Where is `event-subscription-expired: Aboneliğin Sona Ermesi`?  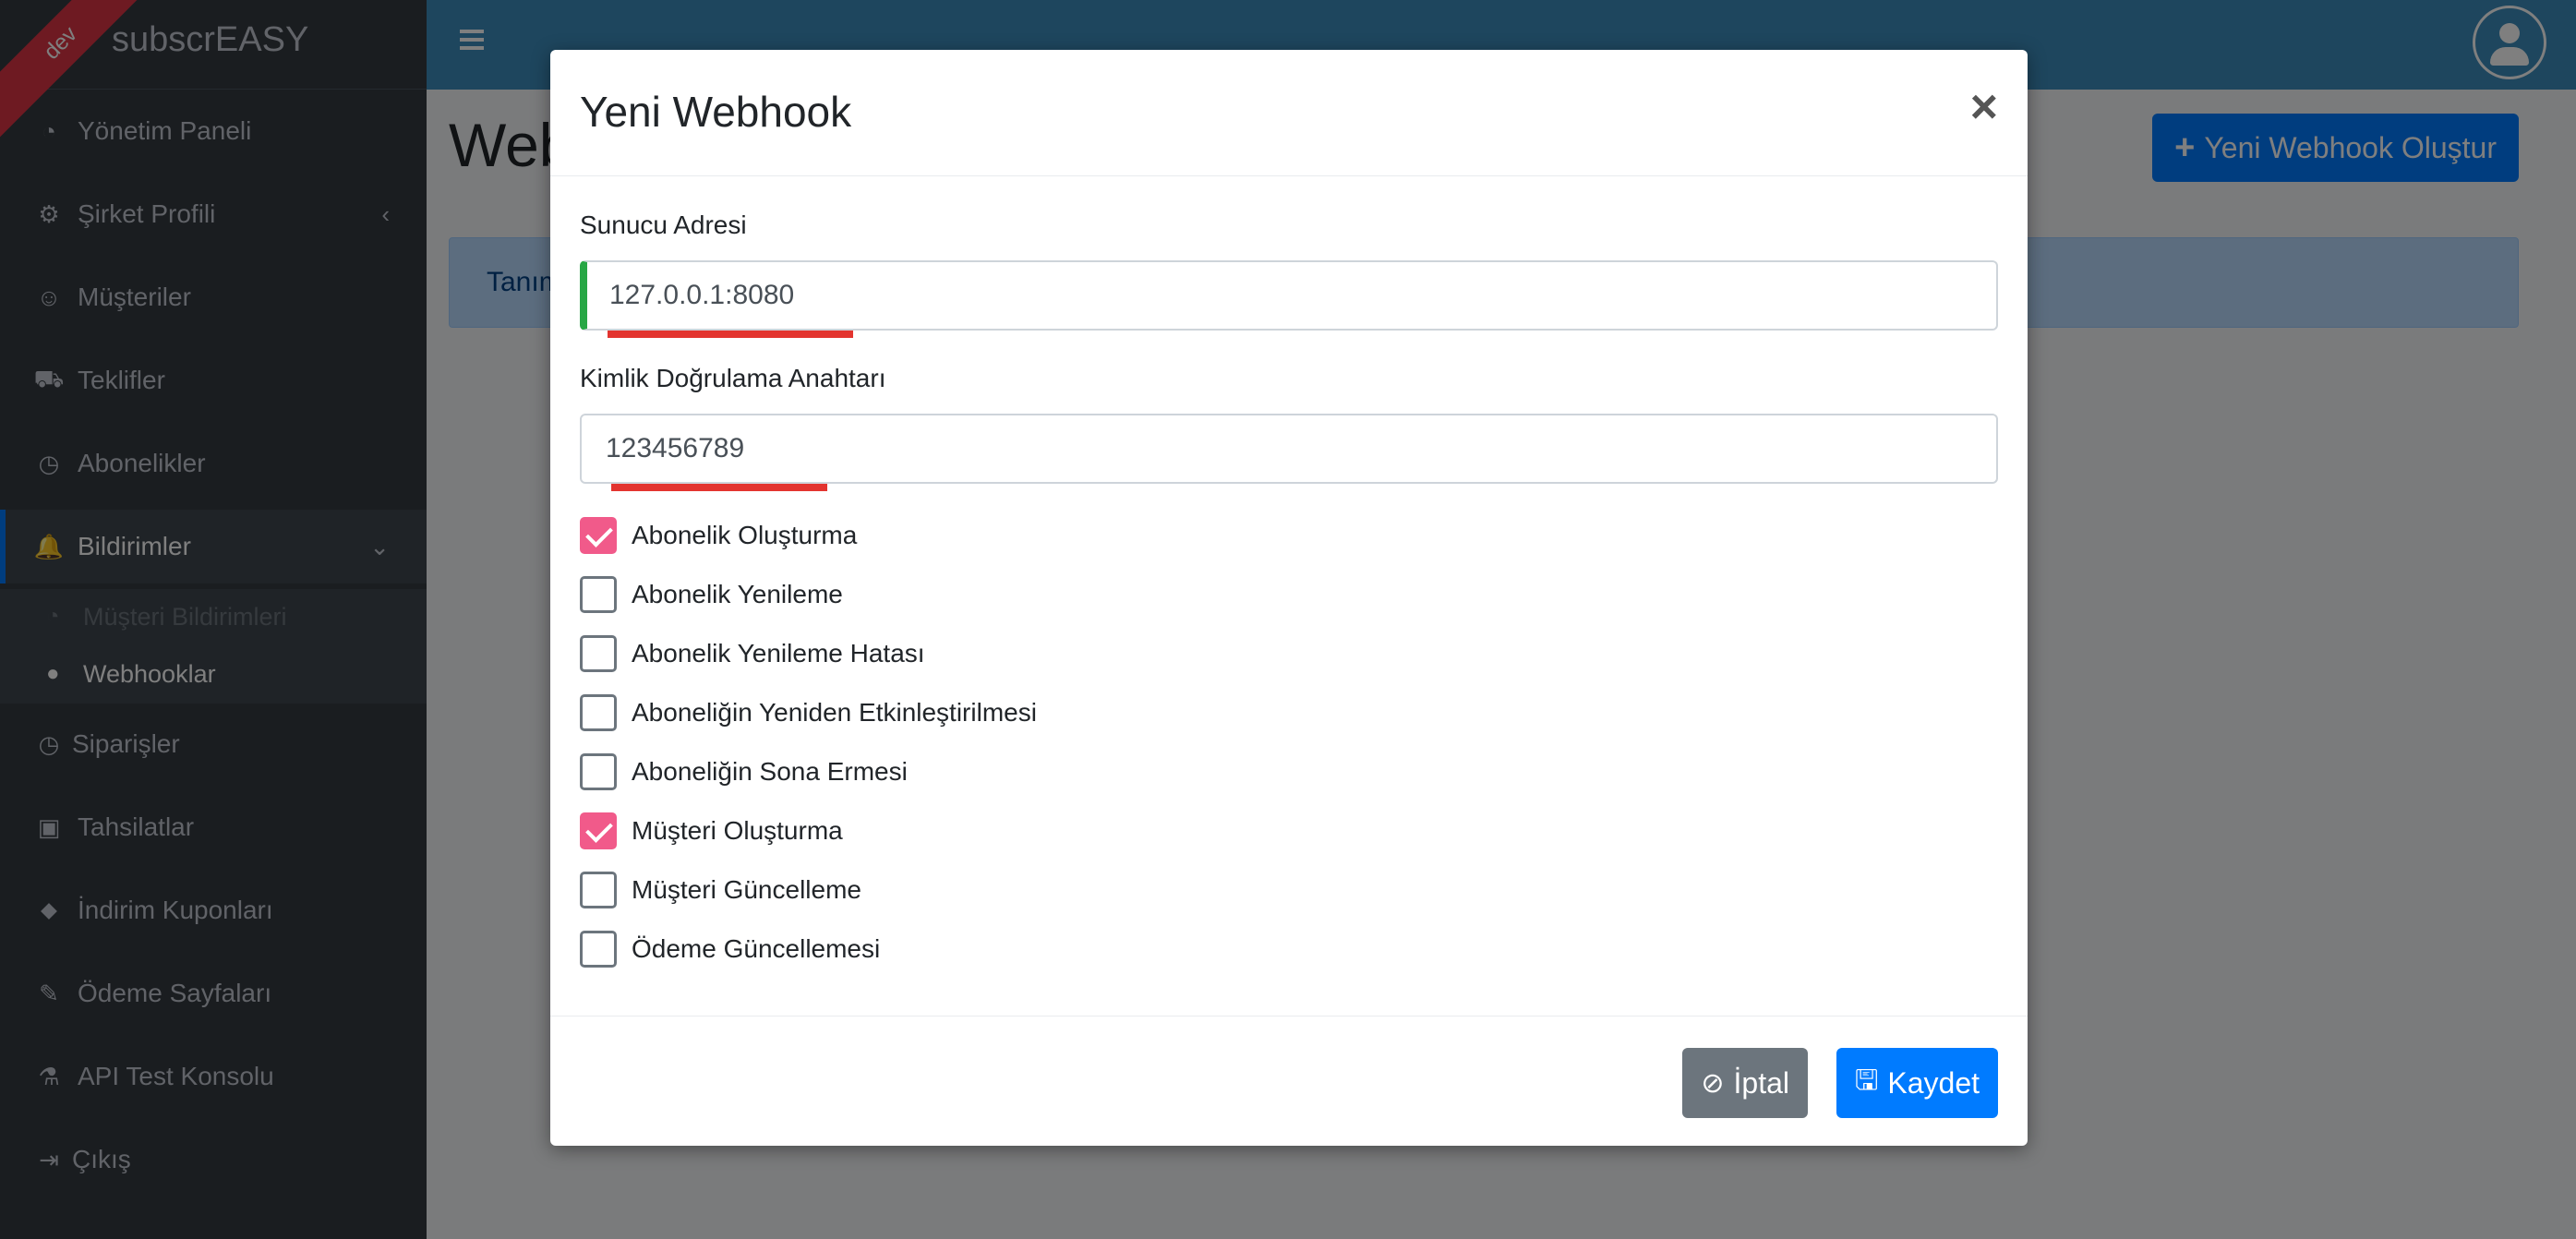 event-subscription-expired: Aboneliğin Sona Ermesi is located at coordinates (744, 772).